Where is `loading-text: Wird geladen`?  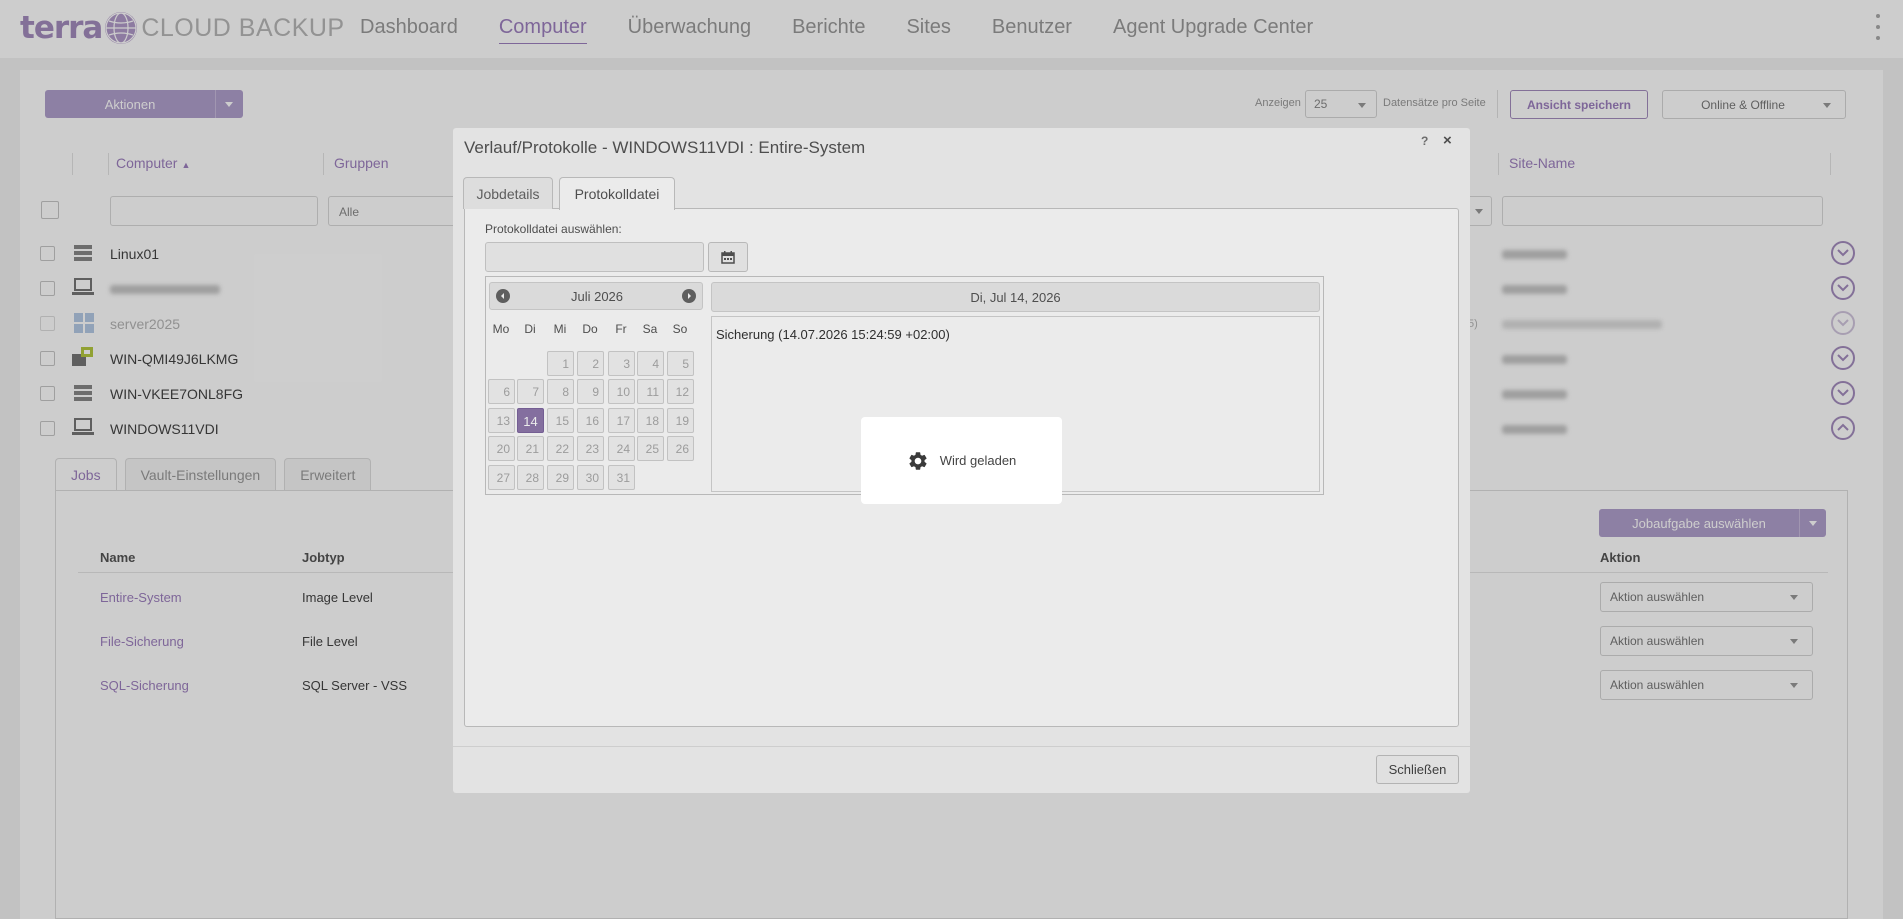
loading-text: Wird geladen is located at coordinates (978, 460).